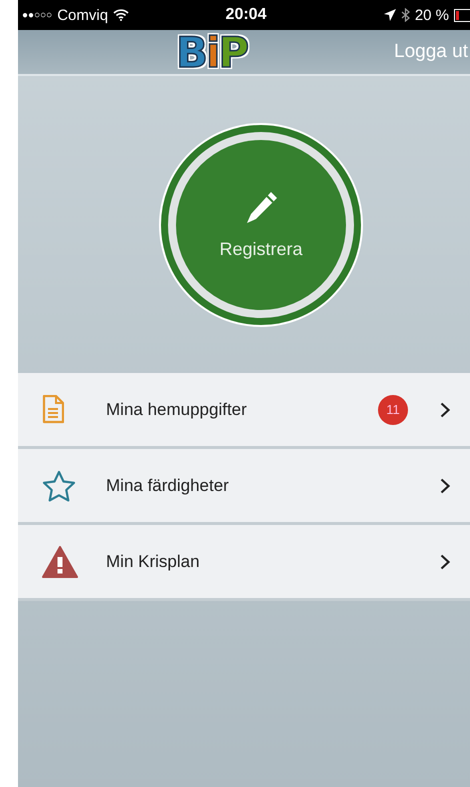 The width and height of the screenshot is (470, 787). I want to click on battery-percent: 20 %, so click(432, 15).